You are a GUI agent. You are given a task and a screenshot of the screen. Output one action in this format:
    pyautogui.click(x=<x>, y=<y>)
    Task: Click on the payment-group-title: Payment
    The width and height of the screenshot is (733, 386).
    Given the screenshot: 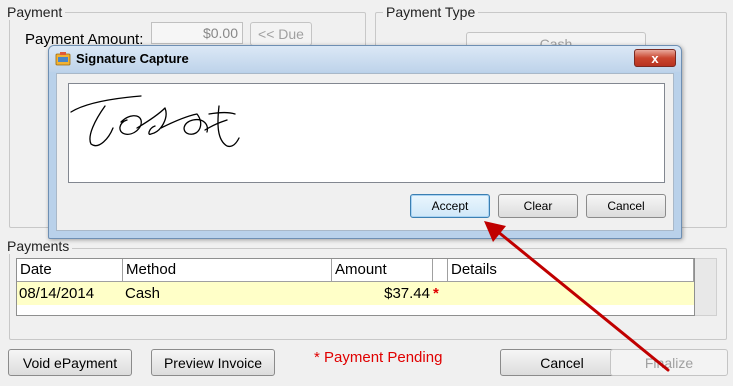 What is the action you would take?
    pyautogui.click(x=35, y=12)
    